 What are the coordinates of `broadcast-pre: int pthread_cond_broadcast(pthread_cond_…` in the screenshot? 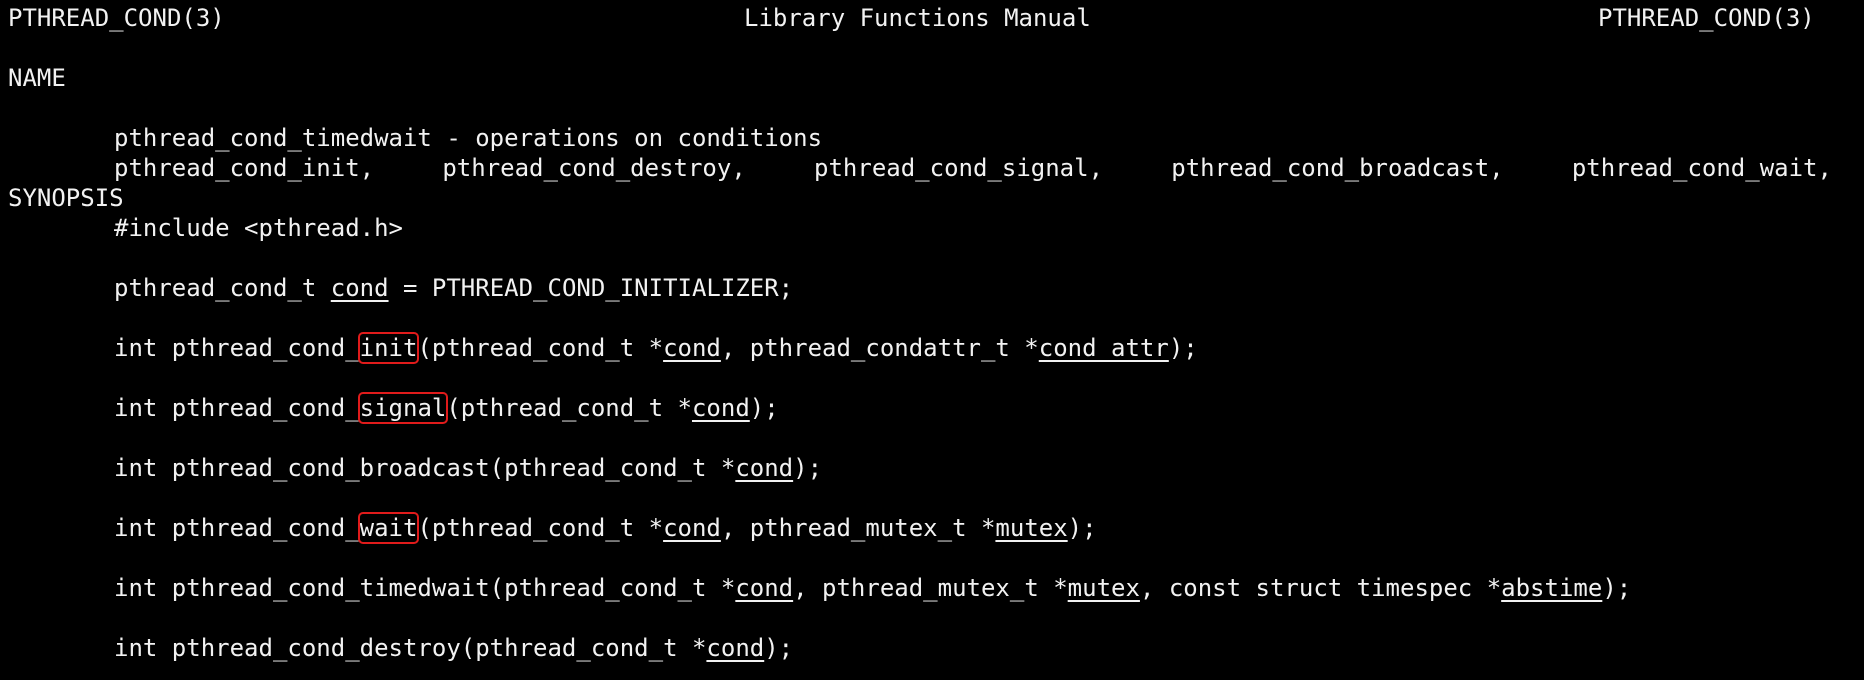 It's located at (425, 468).